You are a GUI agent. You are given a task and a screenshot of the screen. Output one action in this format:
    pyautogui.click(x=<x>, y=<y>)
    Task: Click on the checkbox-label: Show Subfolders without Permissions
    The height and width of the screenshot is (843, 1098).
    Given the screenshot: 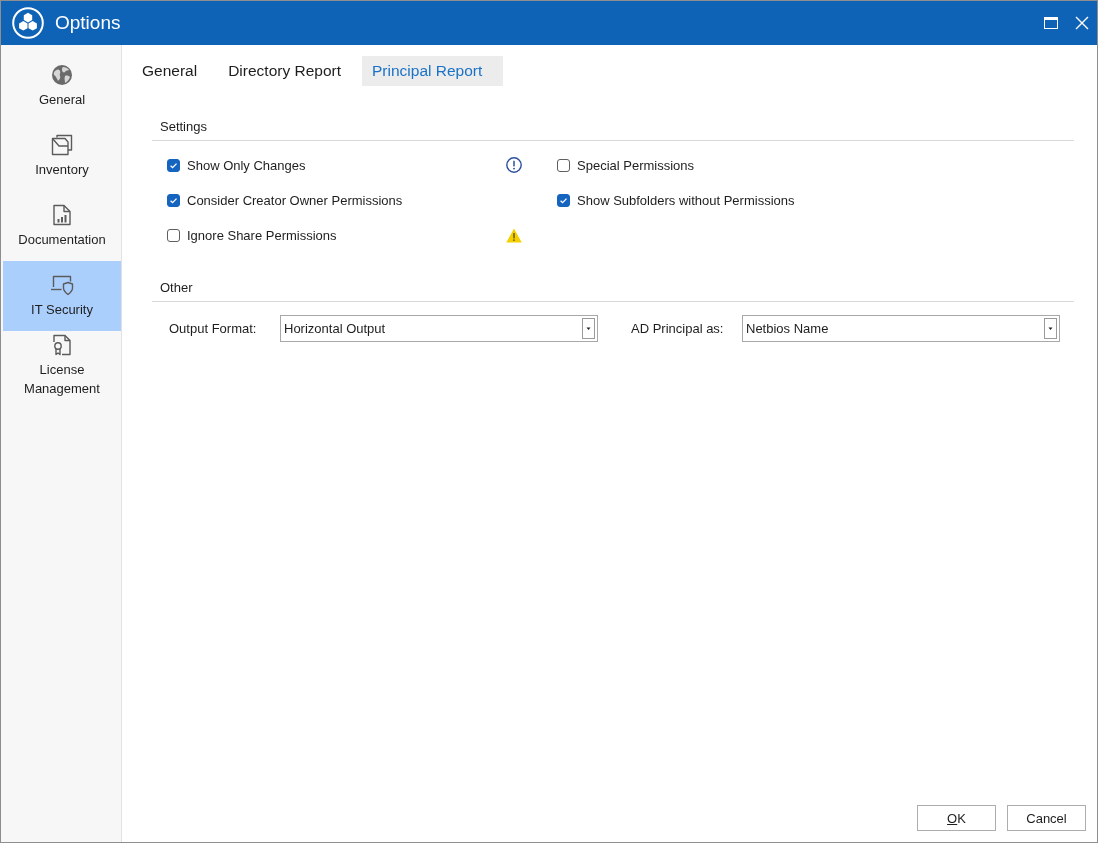 What is the action you would take?
    pyautogui.click(x=686, y=200)
    